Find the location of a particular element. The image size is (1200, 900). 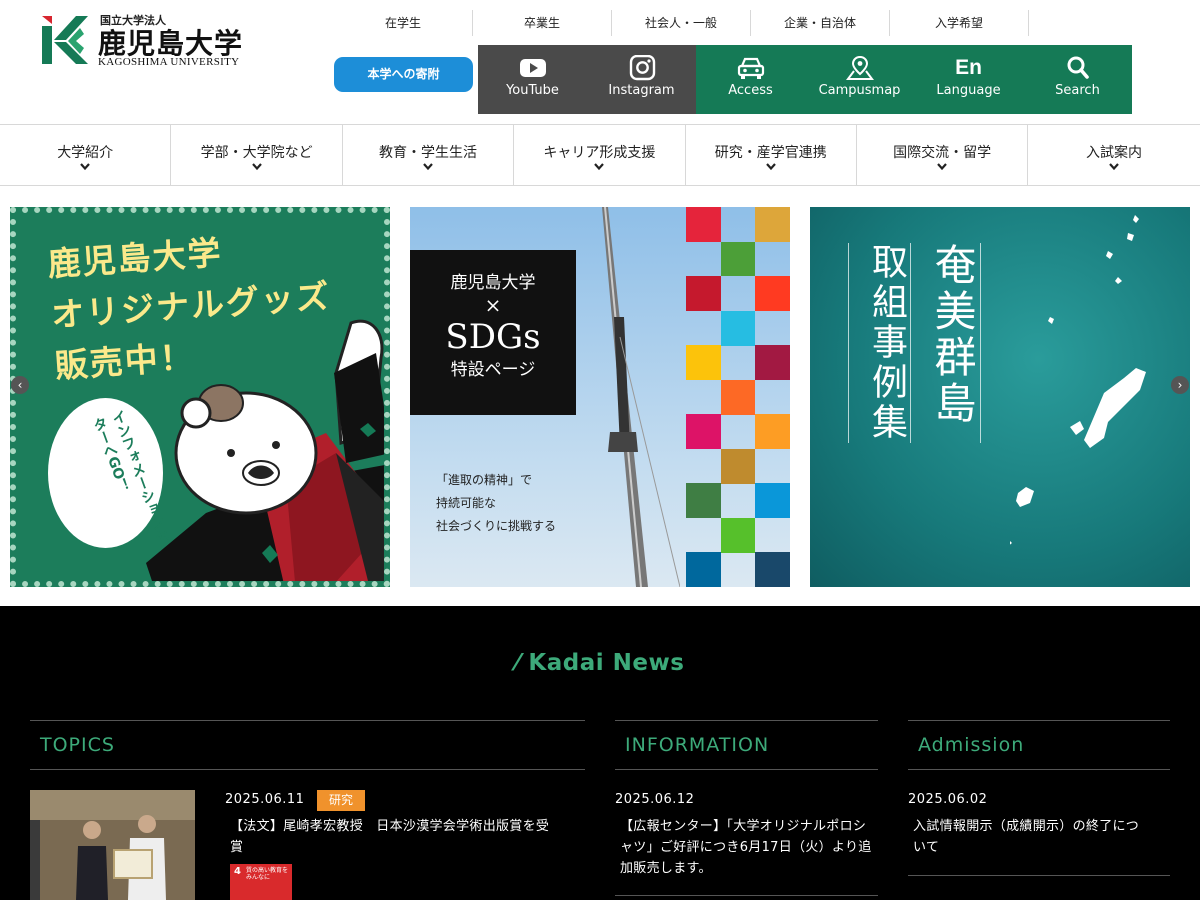

nav-label: 国際交流・留学 is located at coordinates (942, 153).